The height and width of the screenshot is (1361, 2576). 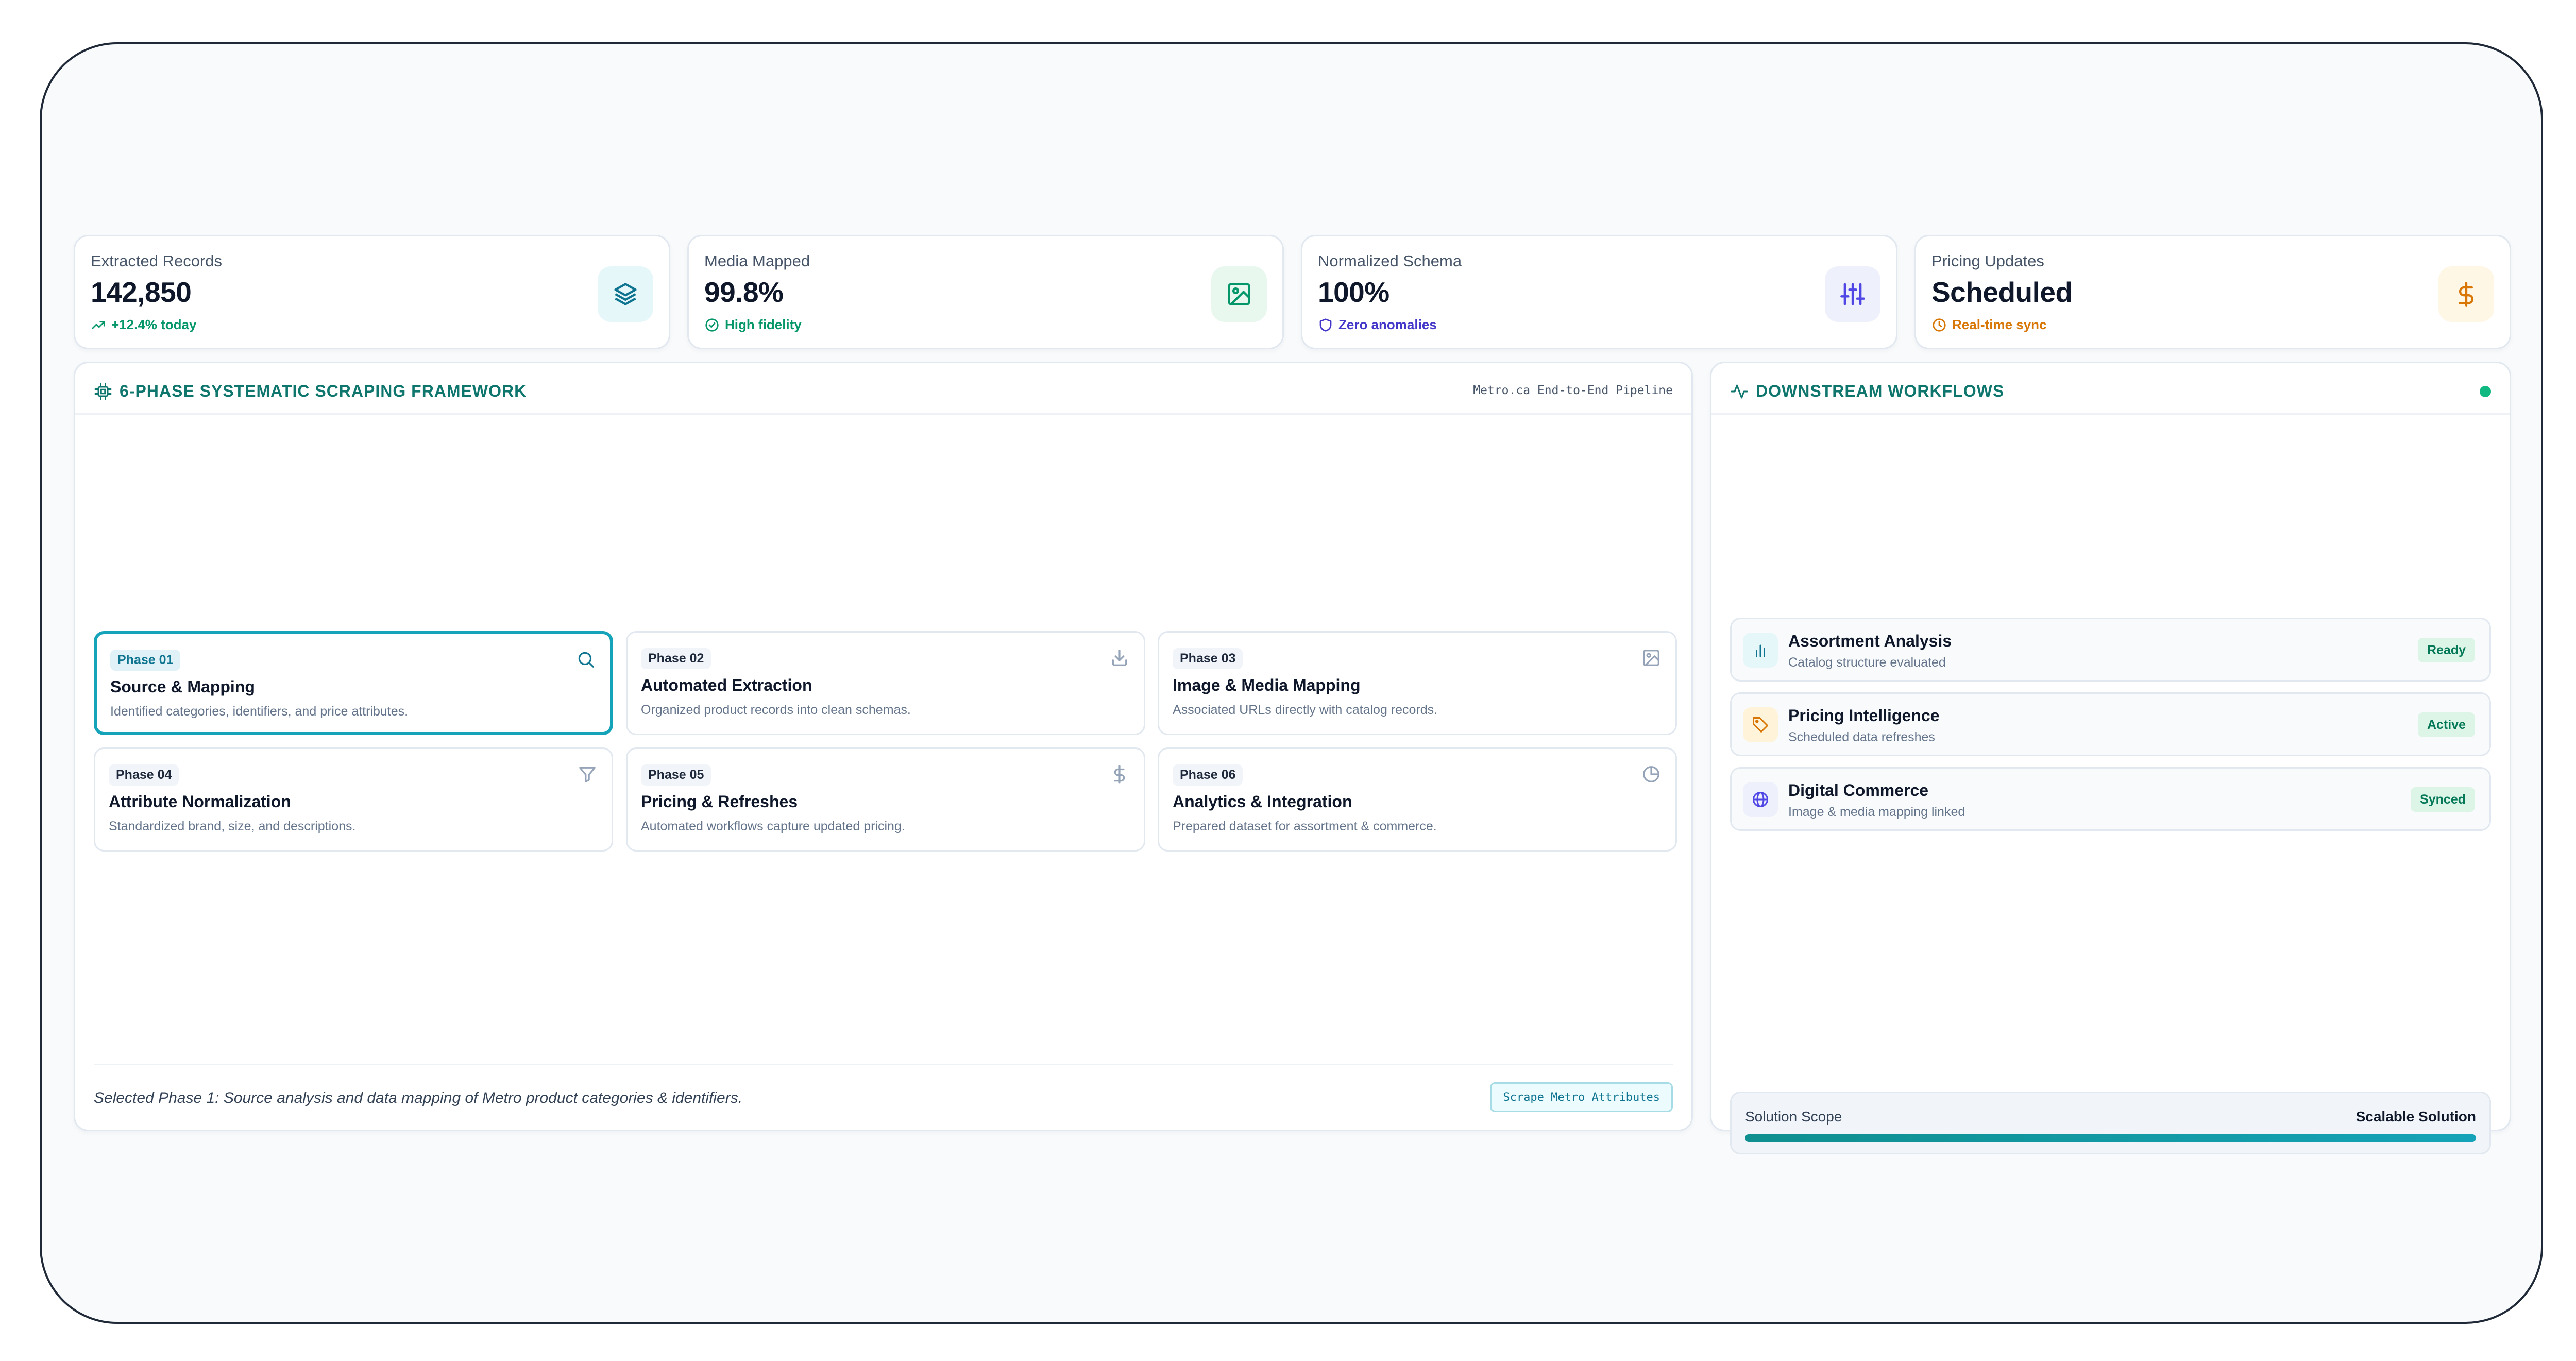 What do you see at coordinates (676, 658) in the screenshot?
I see `phase-badge: Phase 02` at bounding box center [676, 658].